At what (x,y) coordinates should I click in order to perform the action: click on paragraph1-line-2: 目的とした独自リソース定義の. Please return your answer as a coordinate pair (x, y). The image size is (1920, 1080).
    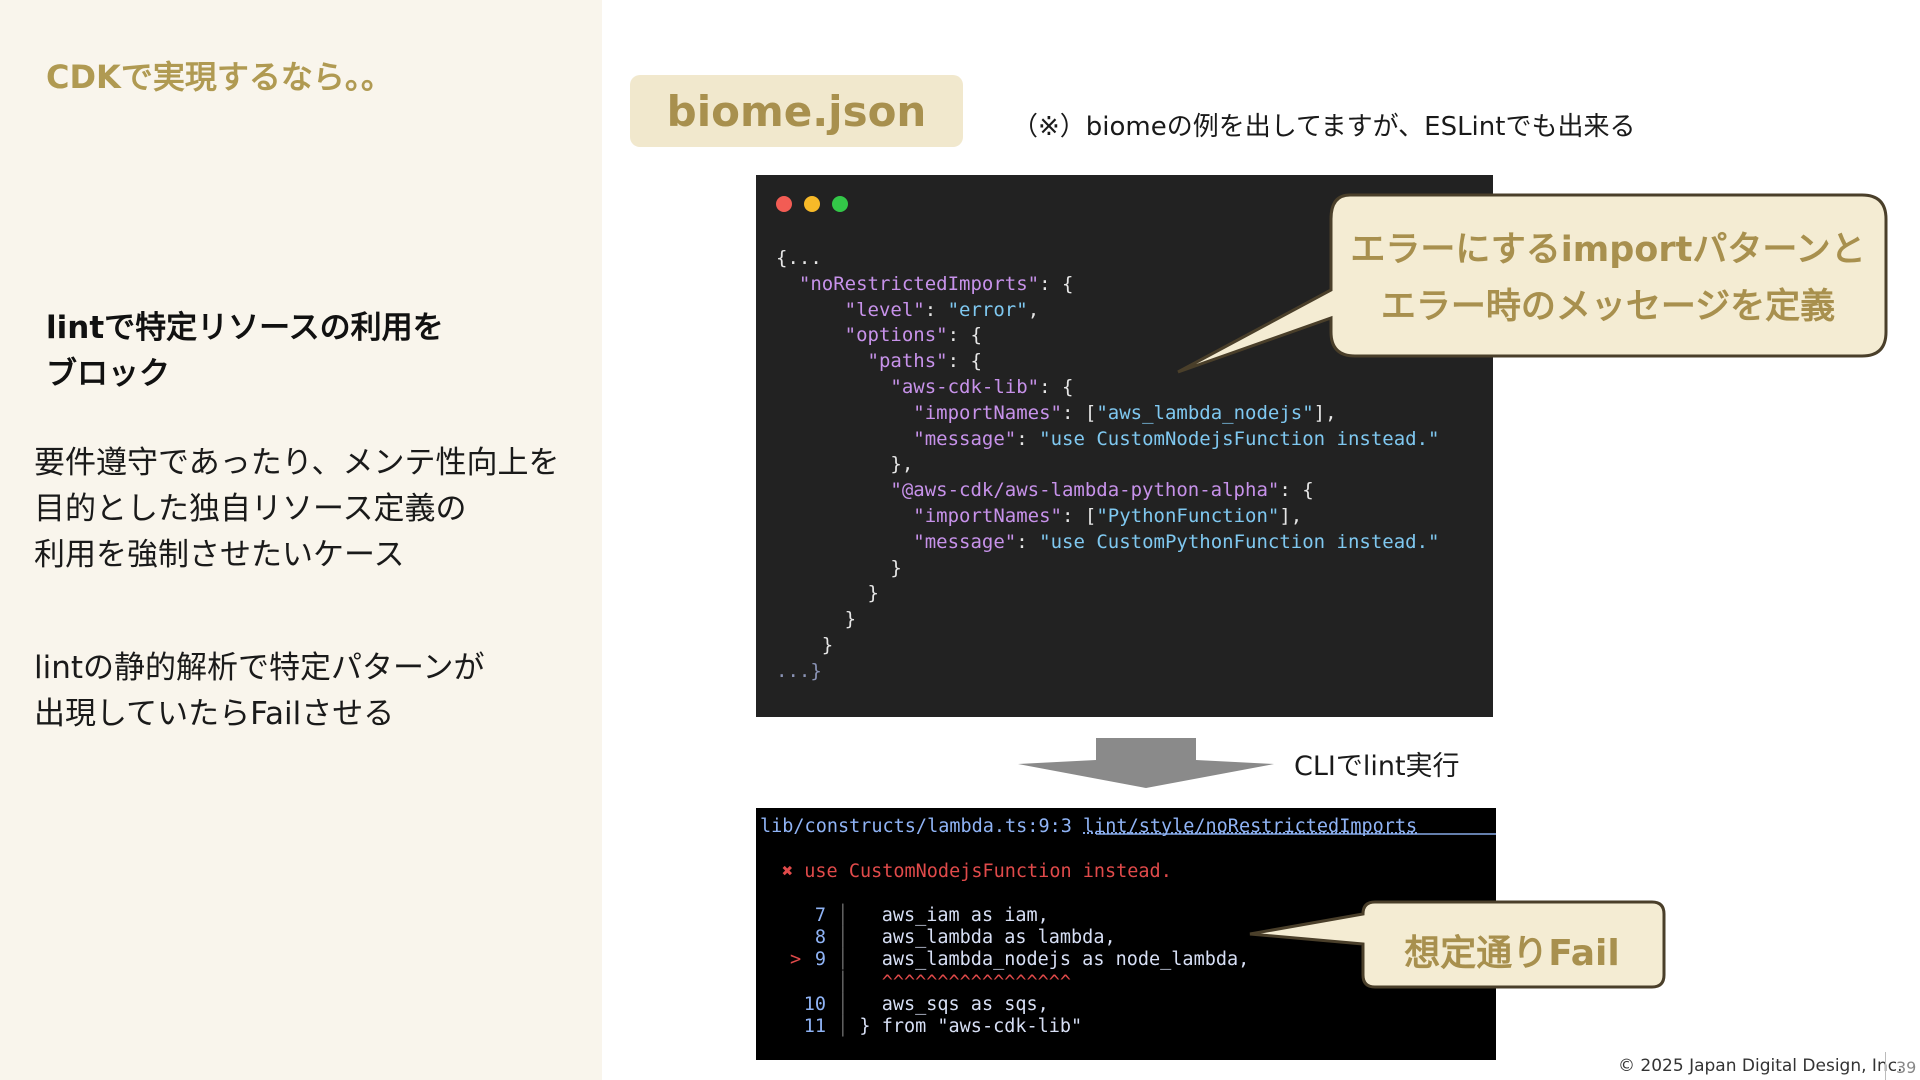
    Looking at the image, I should click on (250, 509).